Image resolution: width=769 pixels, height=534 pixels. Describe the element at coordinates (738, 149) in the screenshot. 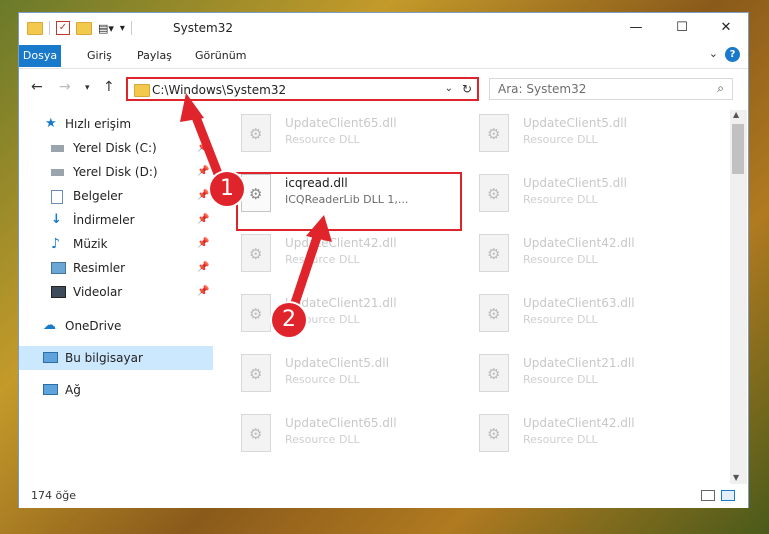

I see `scrollbar-thumb` at that location.